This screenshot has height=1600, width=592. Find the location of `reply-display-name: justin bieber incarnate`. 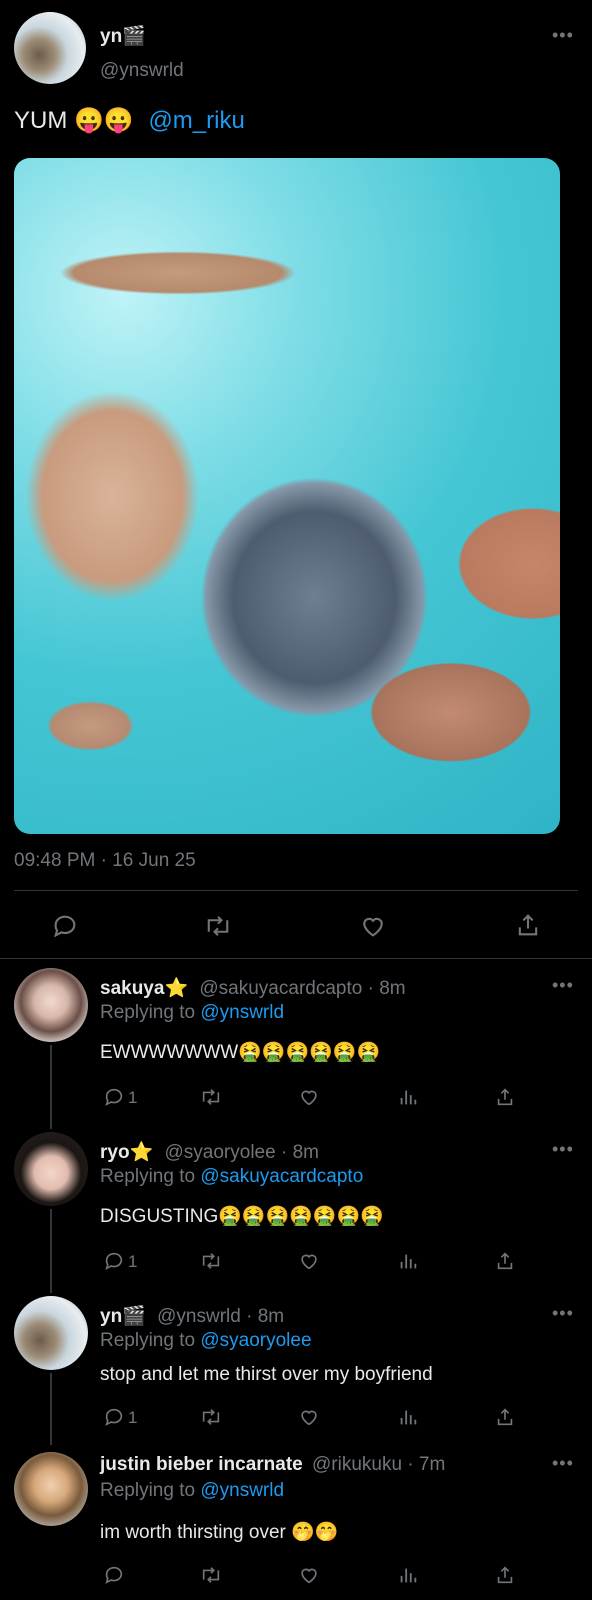

reply-display-name: justin bieber incarnate is located at coordinates (201, 1464).